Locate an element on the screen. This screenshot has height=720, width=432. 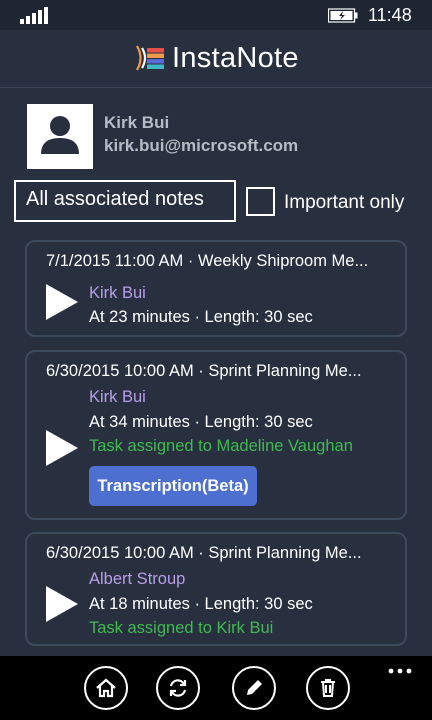
note-meta: At 23 minutes · Length: 30 sec is located at coordinates (201, 317).